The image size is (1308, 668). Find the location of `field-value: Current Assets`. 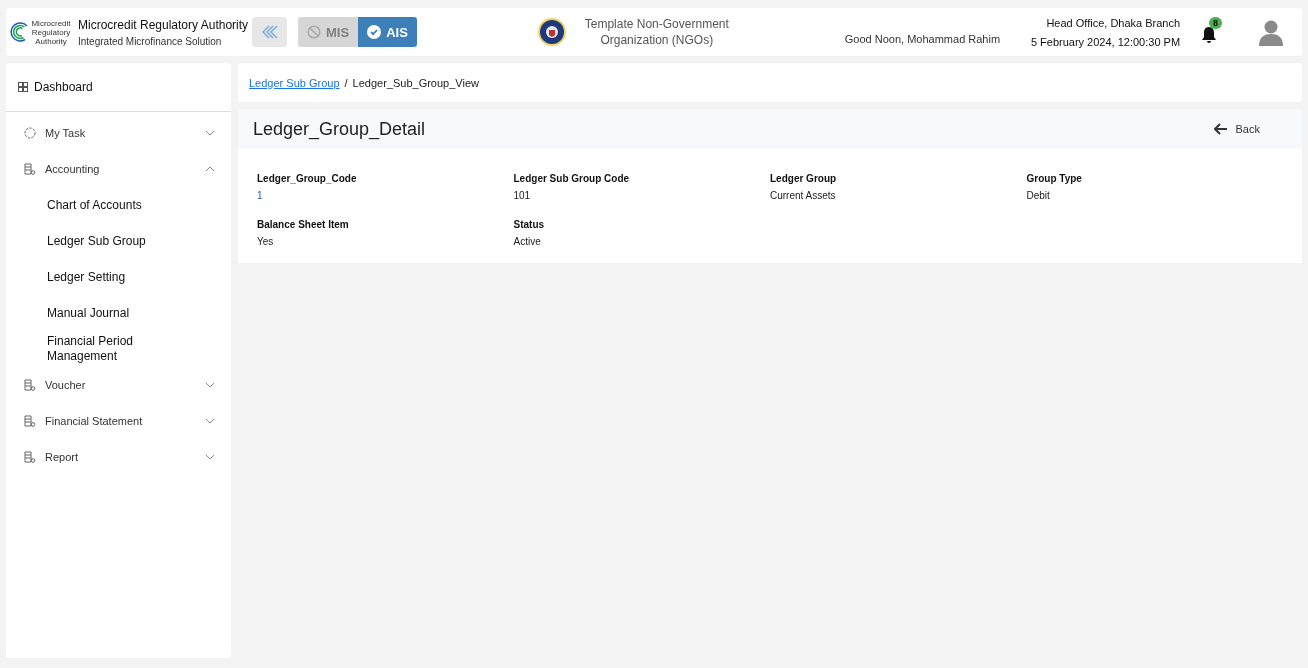

field-value: Current Assets is located at coordinates (803, 195).